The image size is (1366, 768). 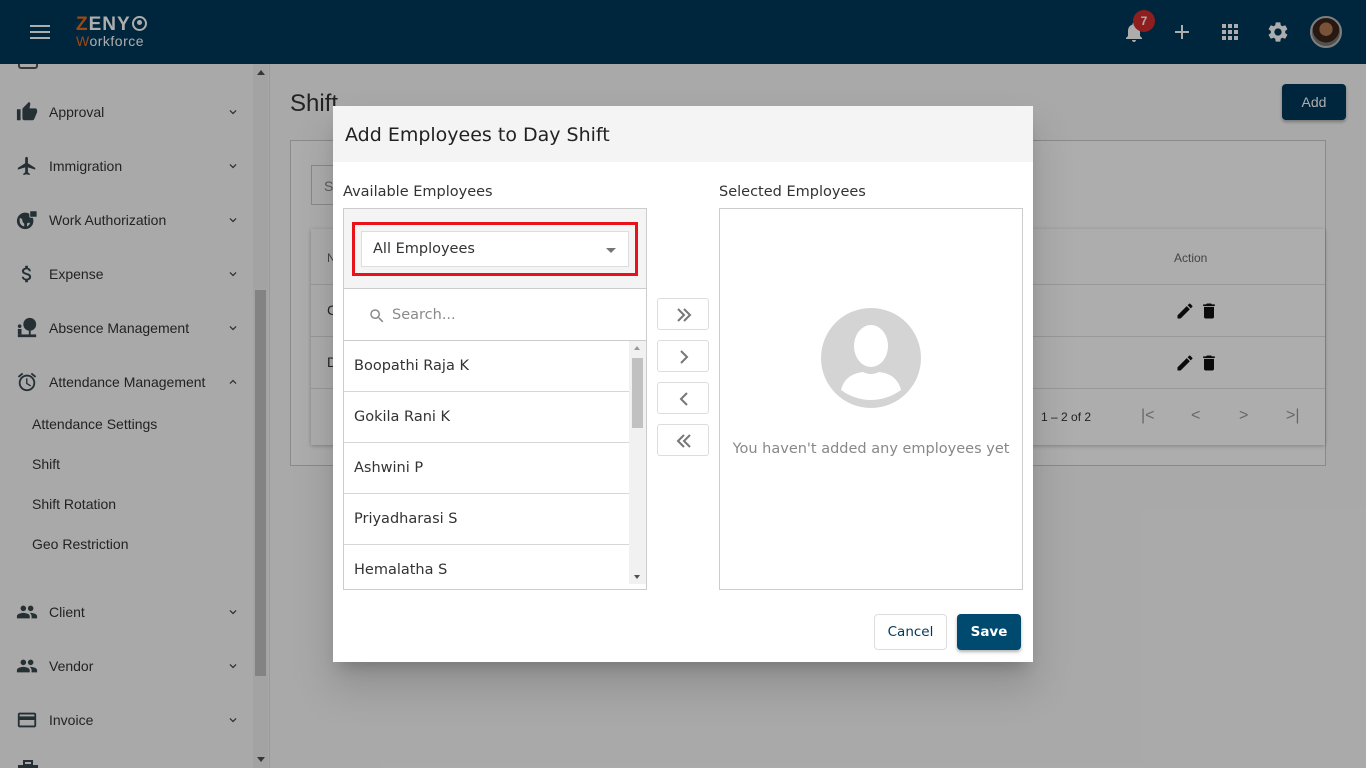 I want to click on list-item: Ashwini P, so click(x=486, y=468).